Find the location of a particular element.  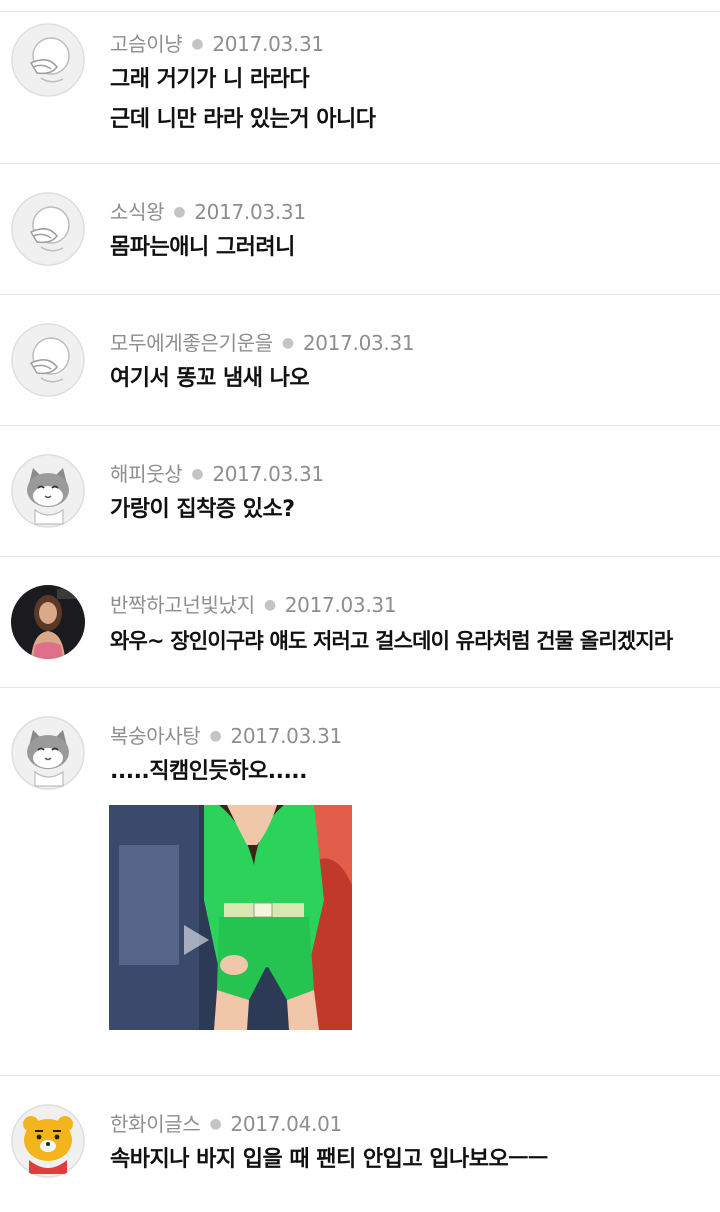

comment-line: 여기서 똥꼬 냄새 나오 is located at coordinates (210, 378).